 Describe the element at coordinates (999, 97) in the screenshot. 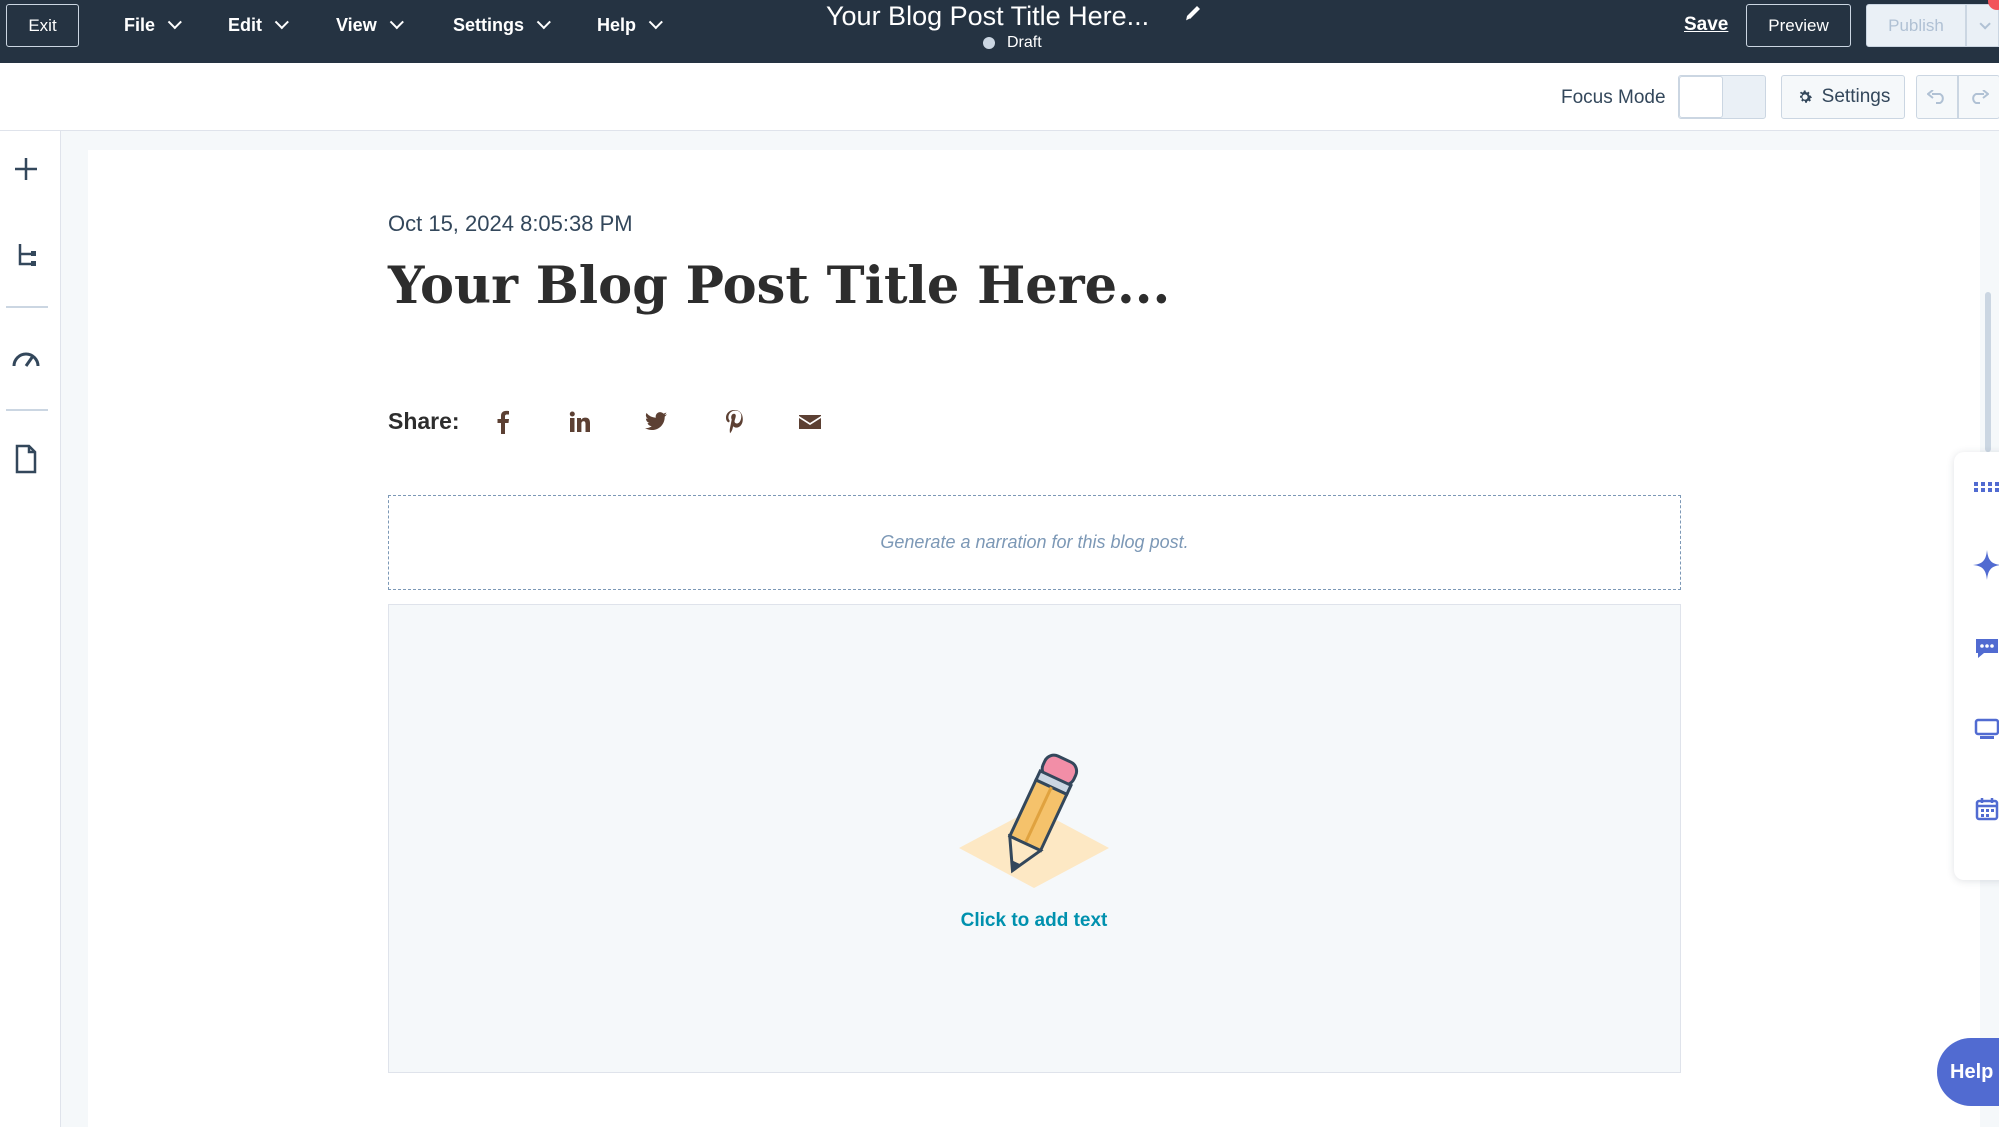

I see `editor-toolbar: Focus Mode Settings` at that location.